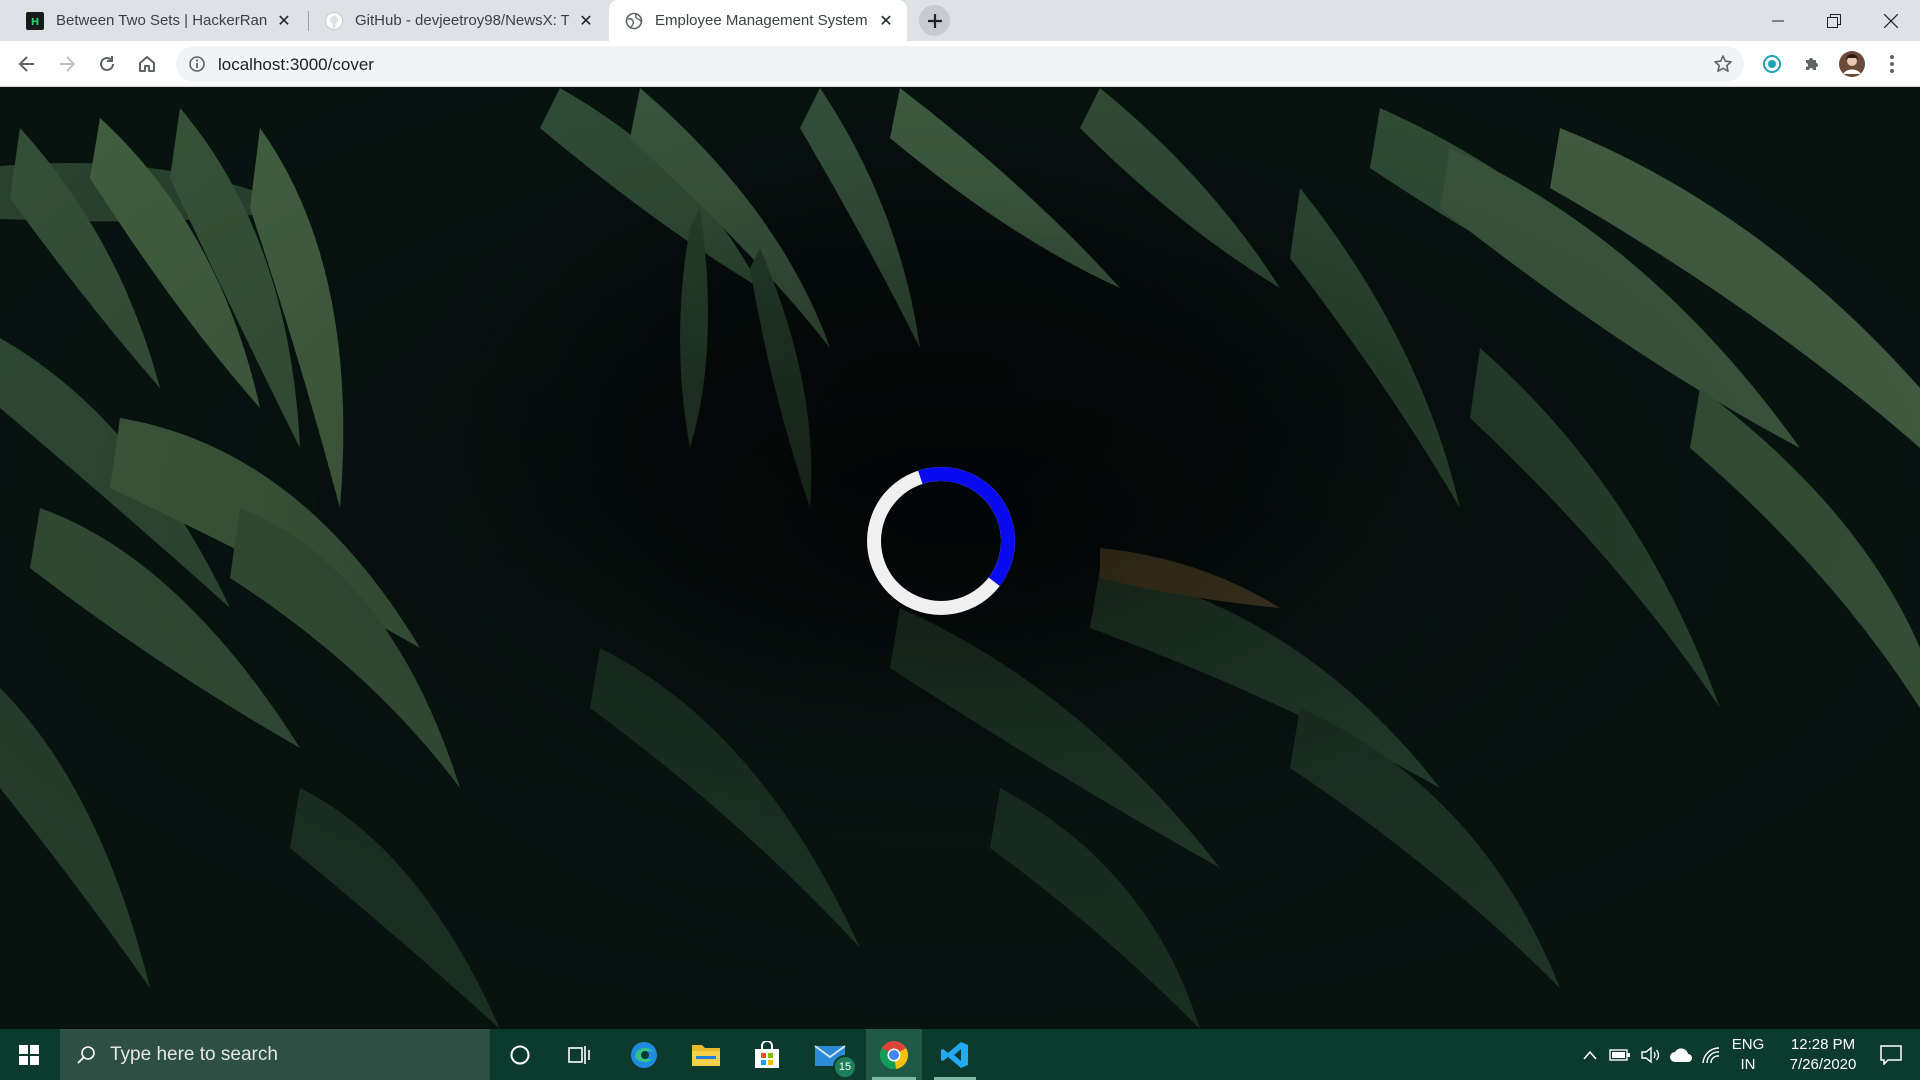 This screenshot has width=1920, height=1080. I want to click on speaker-icon, so click(1650, 1054).